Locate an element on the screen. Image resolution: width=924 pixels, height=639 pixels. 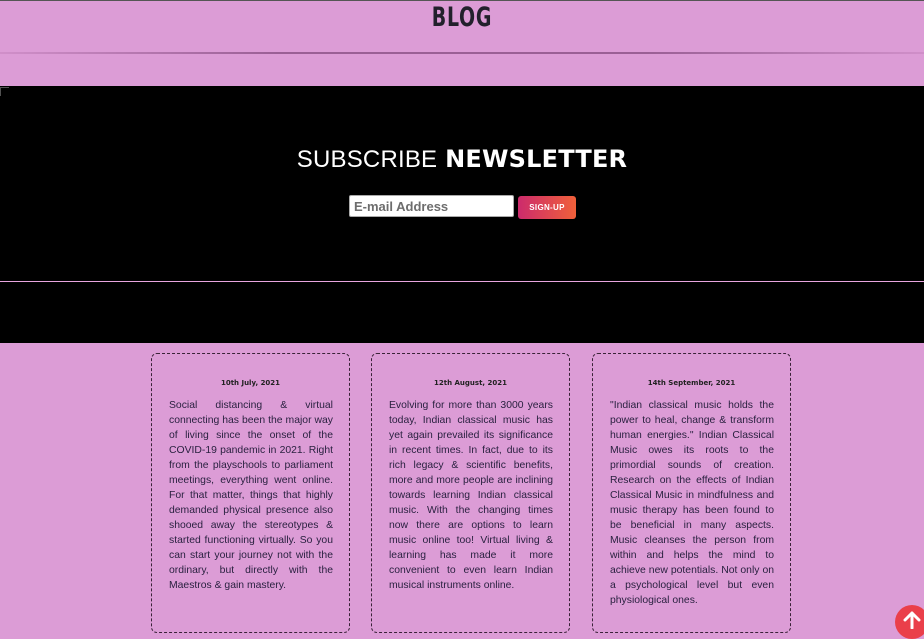
card-date: 14th September, 2021 is located at coordinates (691, 383).